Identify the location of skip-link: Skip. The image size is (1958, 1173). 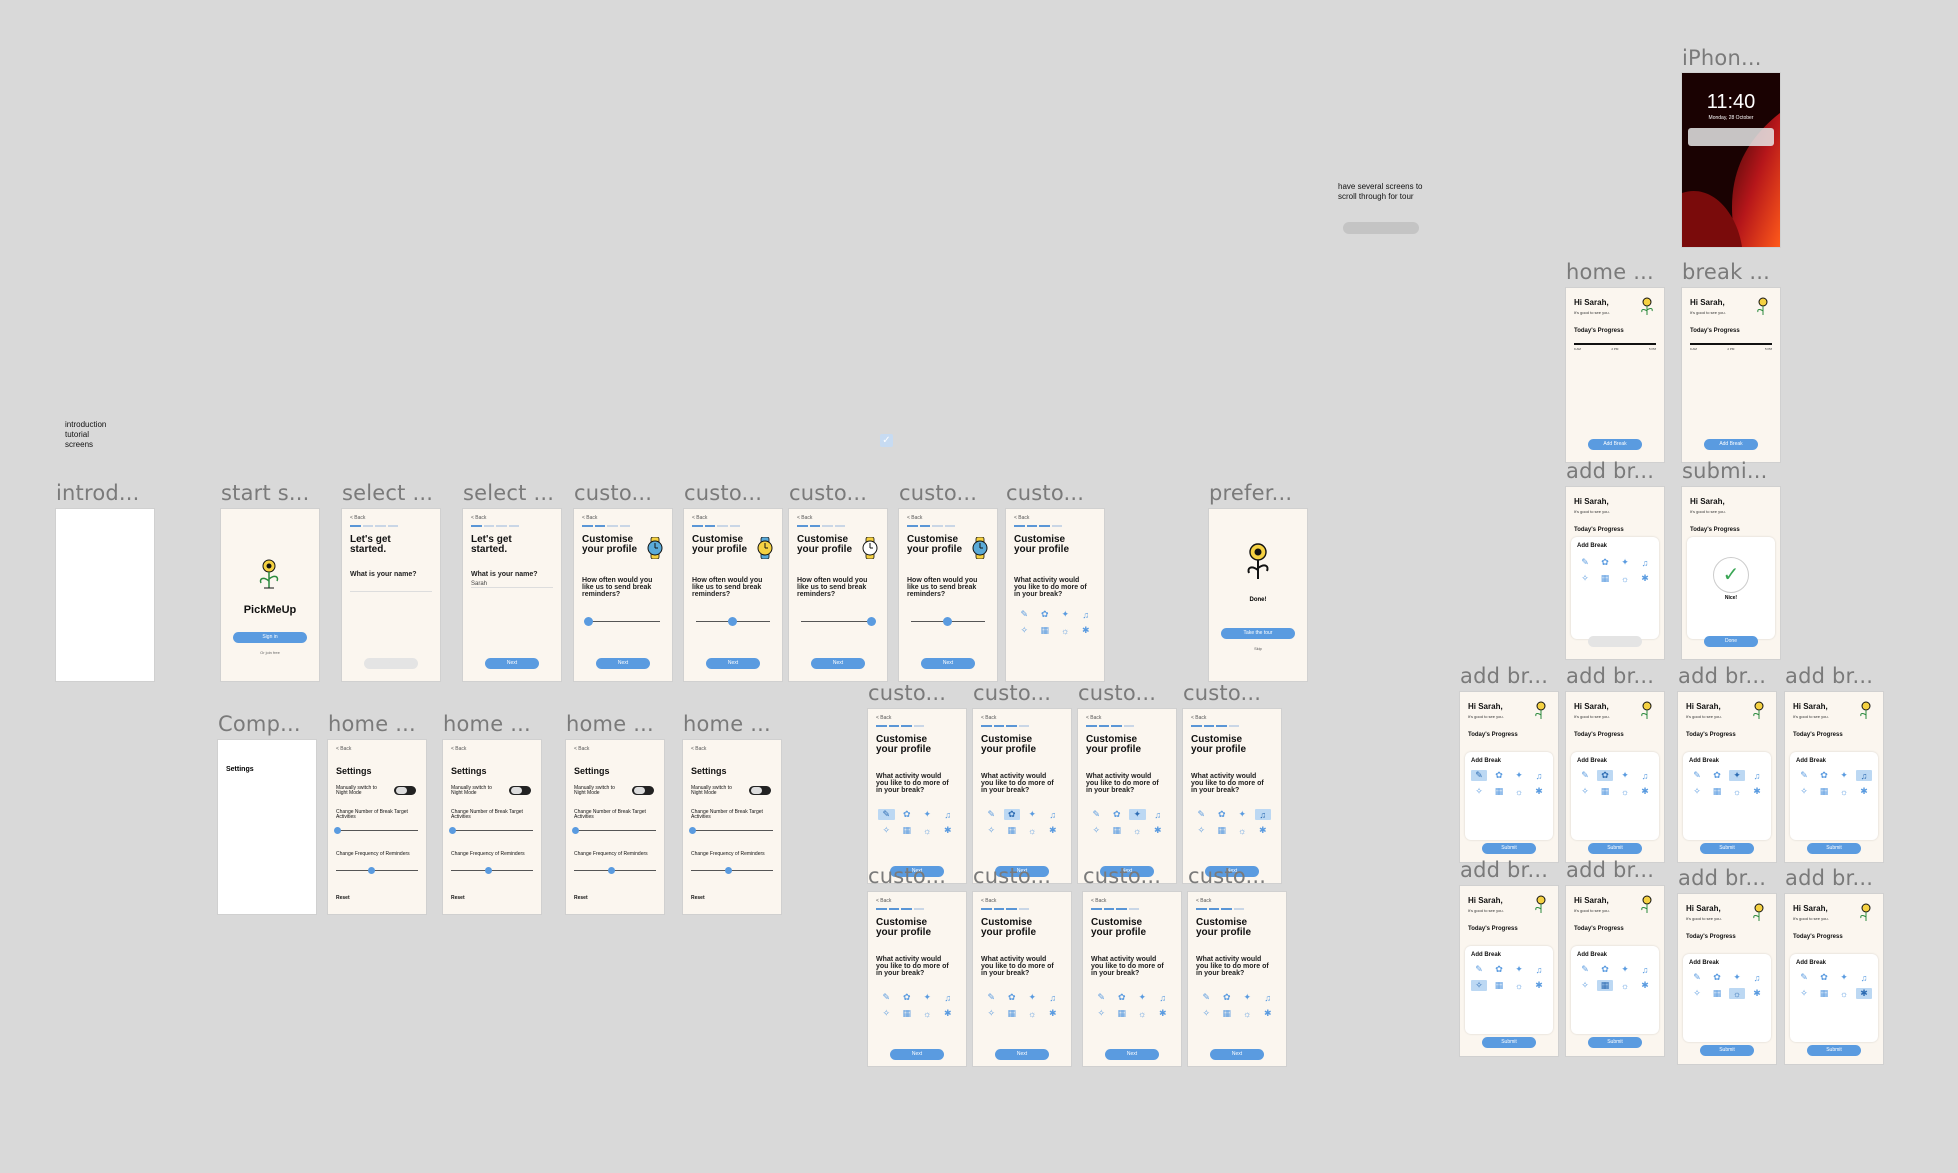
(1258, 648).